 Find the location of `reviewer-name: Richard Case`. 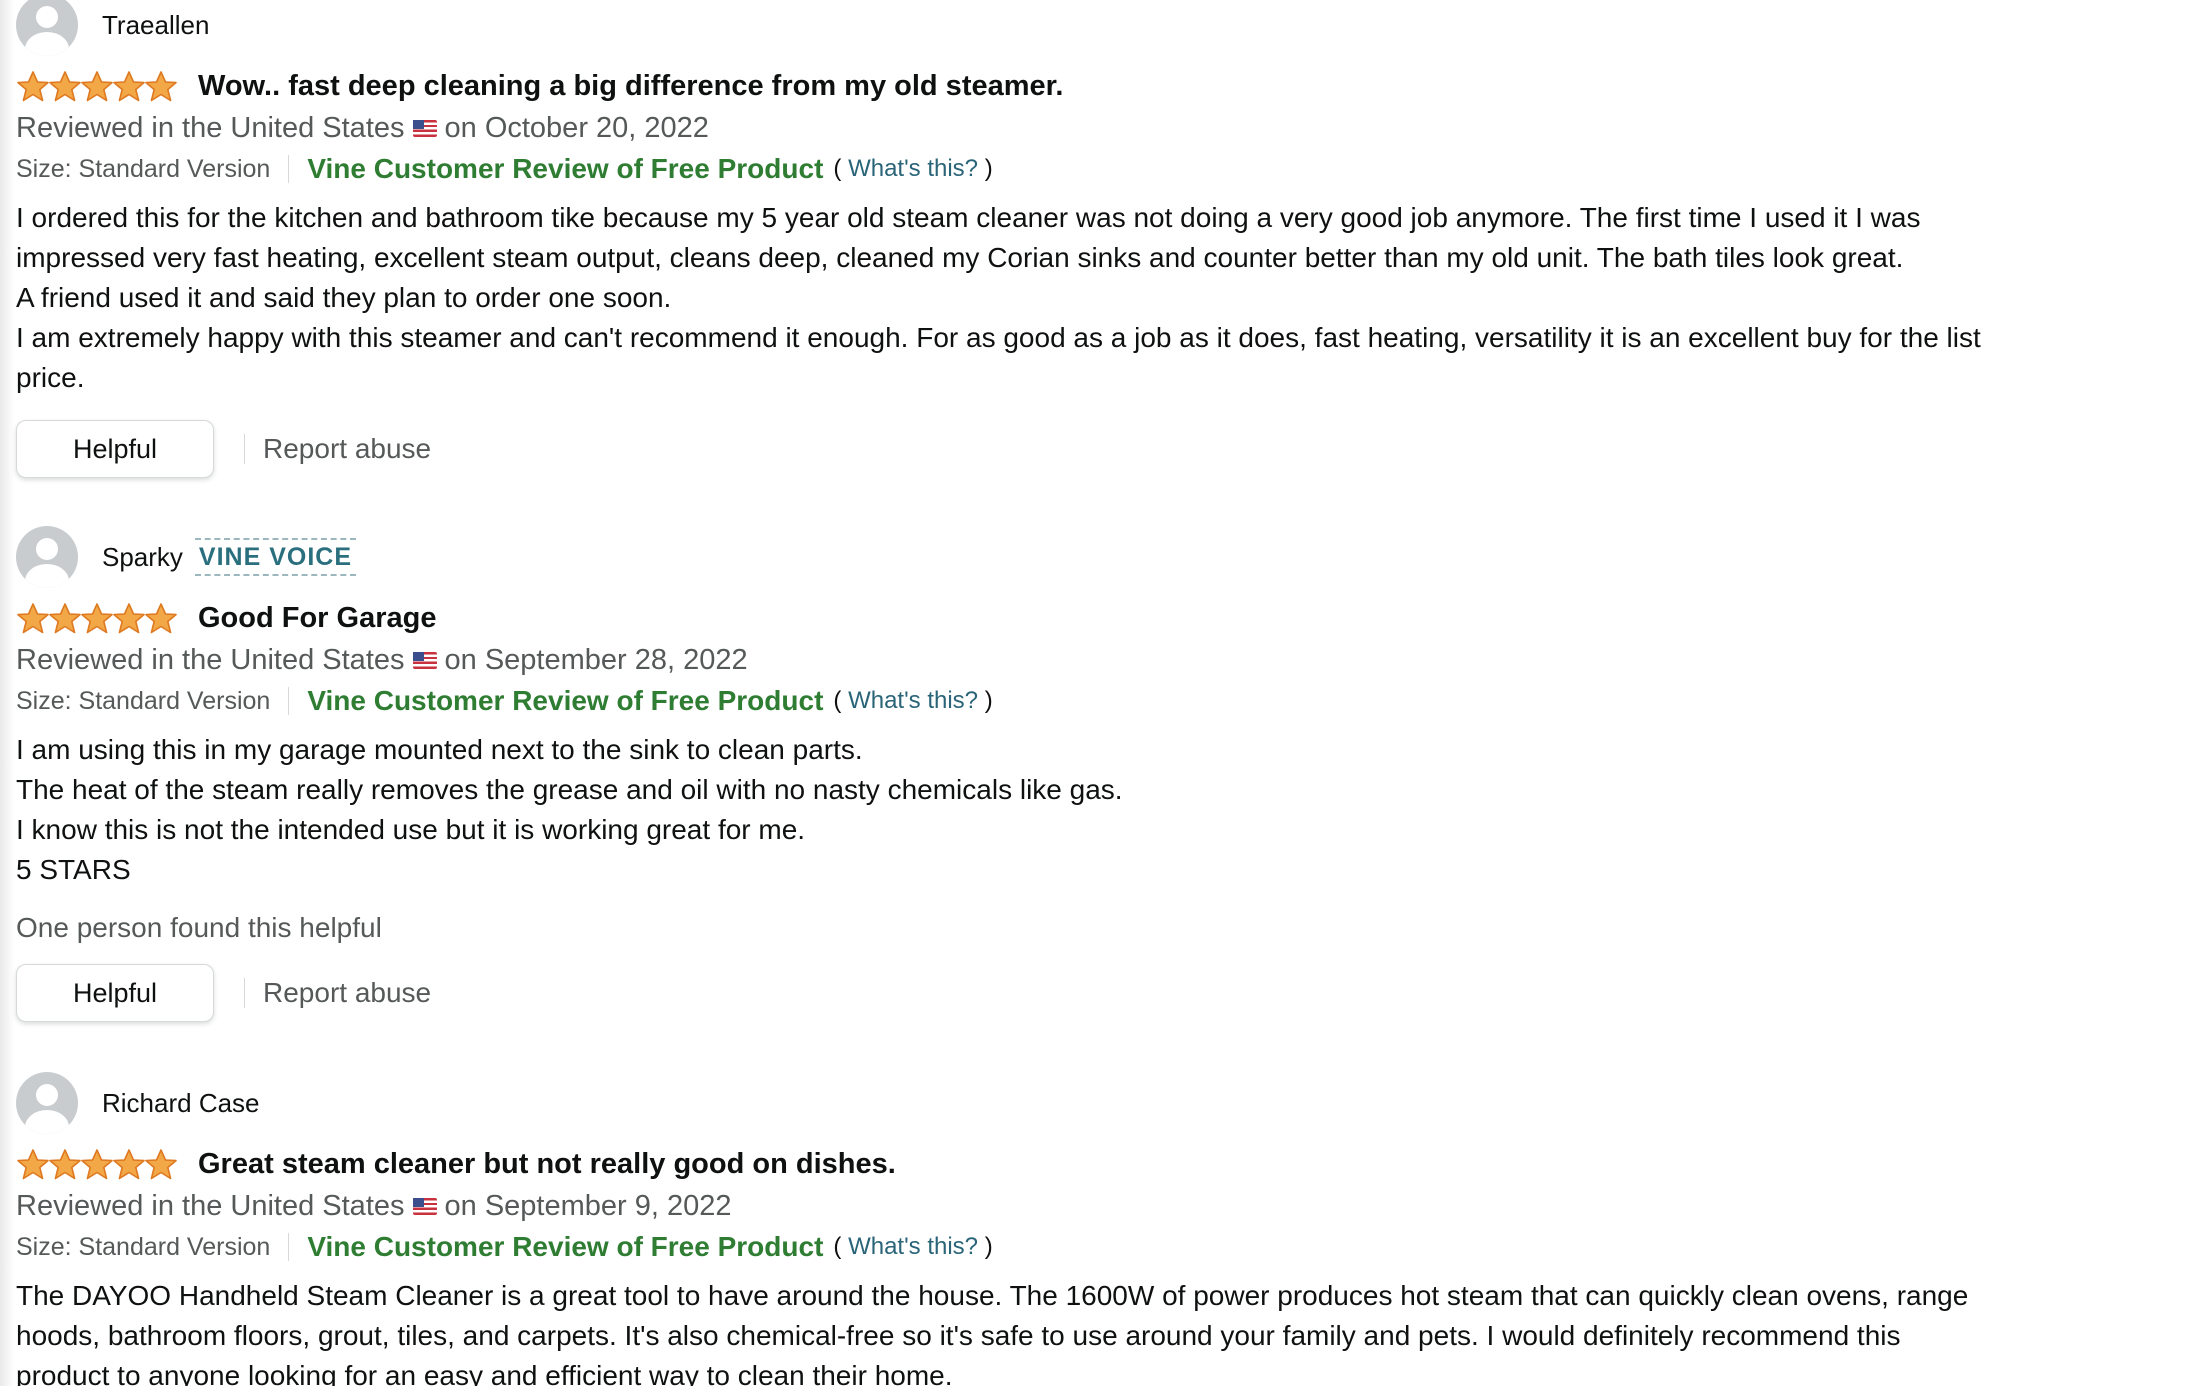

reviewer-name: Richard Case is located at coordinates (181, 1103).